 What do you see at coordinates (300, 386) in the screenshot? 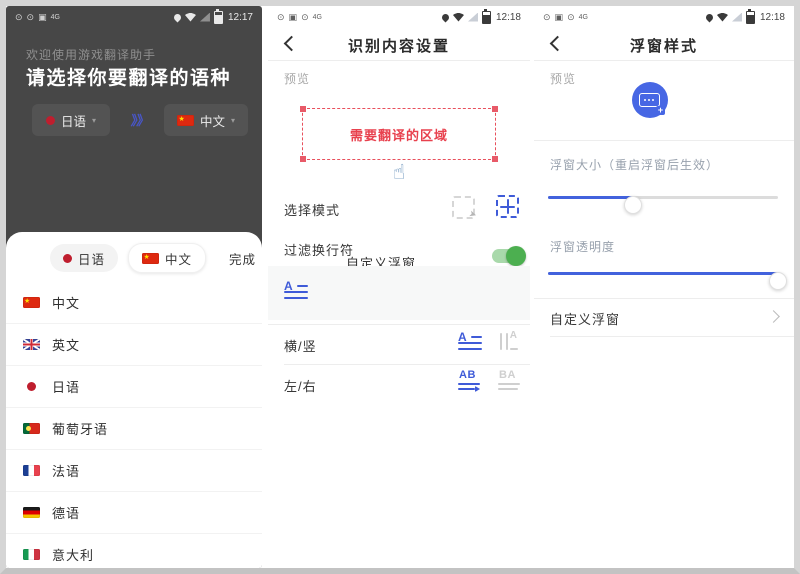
I see `left-right-label: 左/右` at bounding box center [300, 386].